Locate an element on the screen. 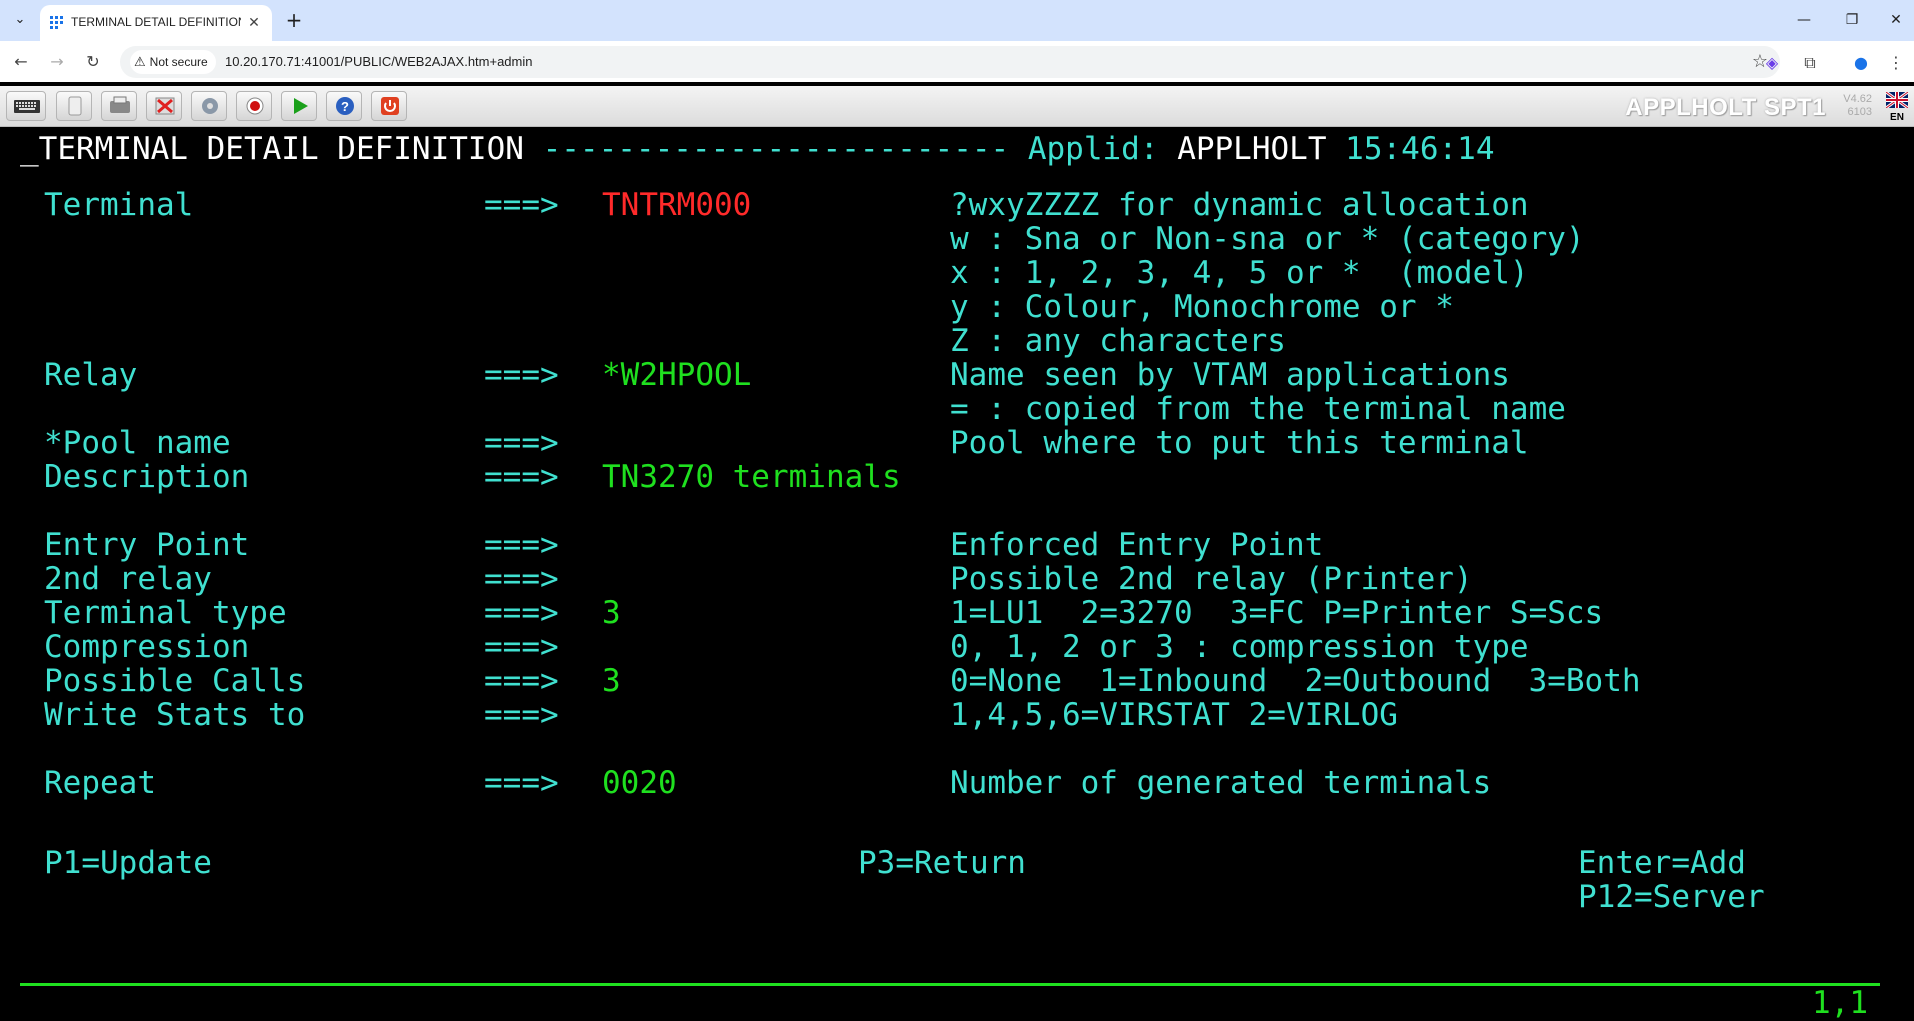 Image resolution: width=1914 pixels, height=1021 pixels. security-chip: ⚠ Not secure is located at coordinates (173, 62).